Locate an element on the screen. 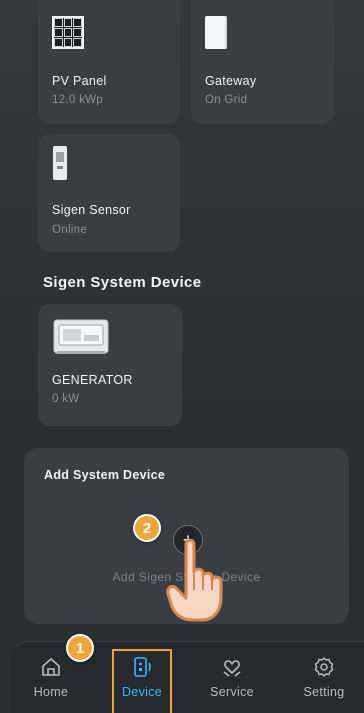 This screenshot has height=713, width=364. tab-label: Service is located at coordinates (232, 692).